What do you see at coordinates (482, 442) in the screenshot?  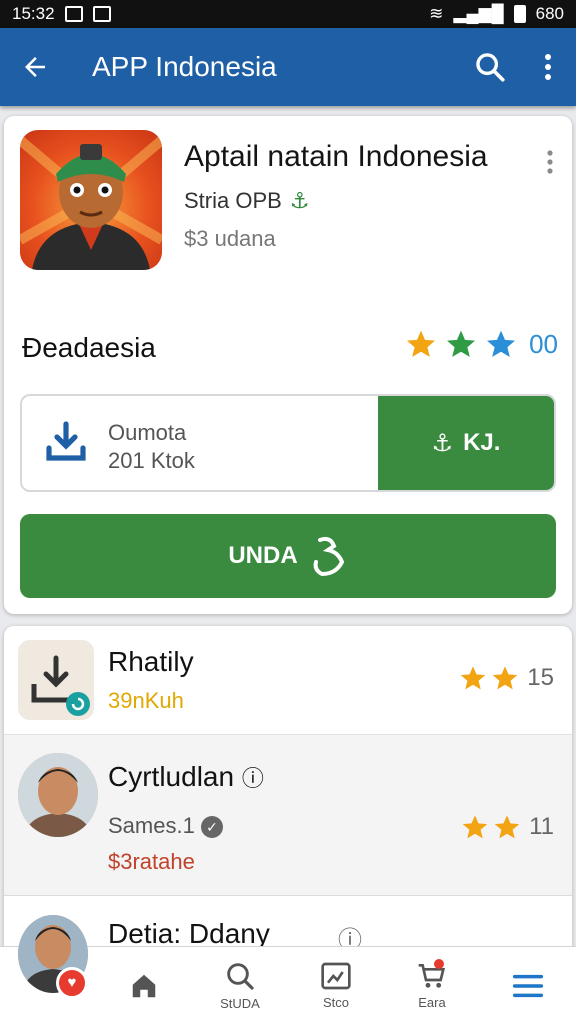 I see `download-button-label: KJ.` at bounding box center [482, 442].